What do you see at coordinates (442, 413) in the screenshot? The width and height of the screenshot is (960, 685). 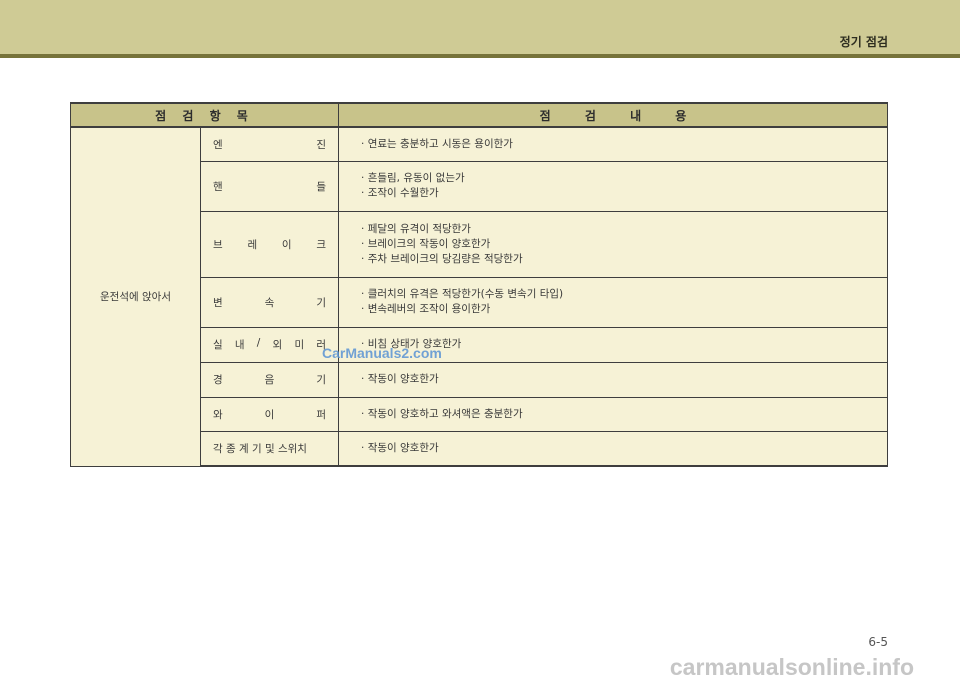 I see `check-item-line: · 작동이 양호하고 와셔액은 충분한가` at bounding box center [442, 413].